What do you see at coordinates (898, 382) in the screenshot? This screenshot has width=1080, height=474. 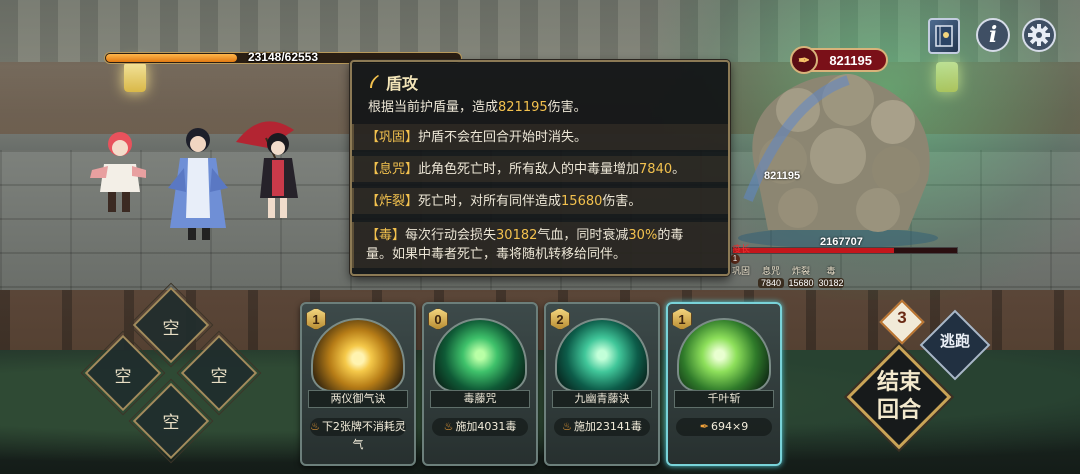 I see `end-turn-line1: 结束` at bounding box center [898, 382].